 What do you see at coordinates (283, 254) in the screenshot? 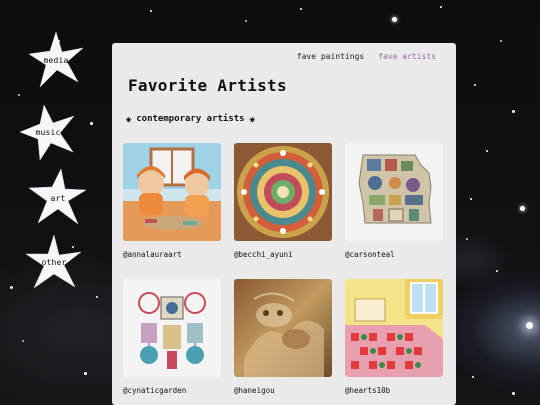
I see `artist-handle: @becchi_ayuni` at bounding box center [283, 254].